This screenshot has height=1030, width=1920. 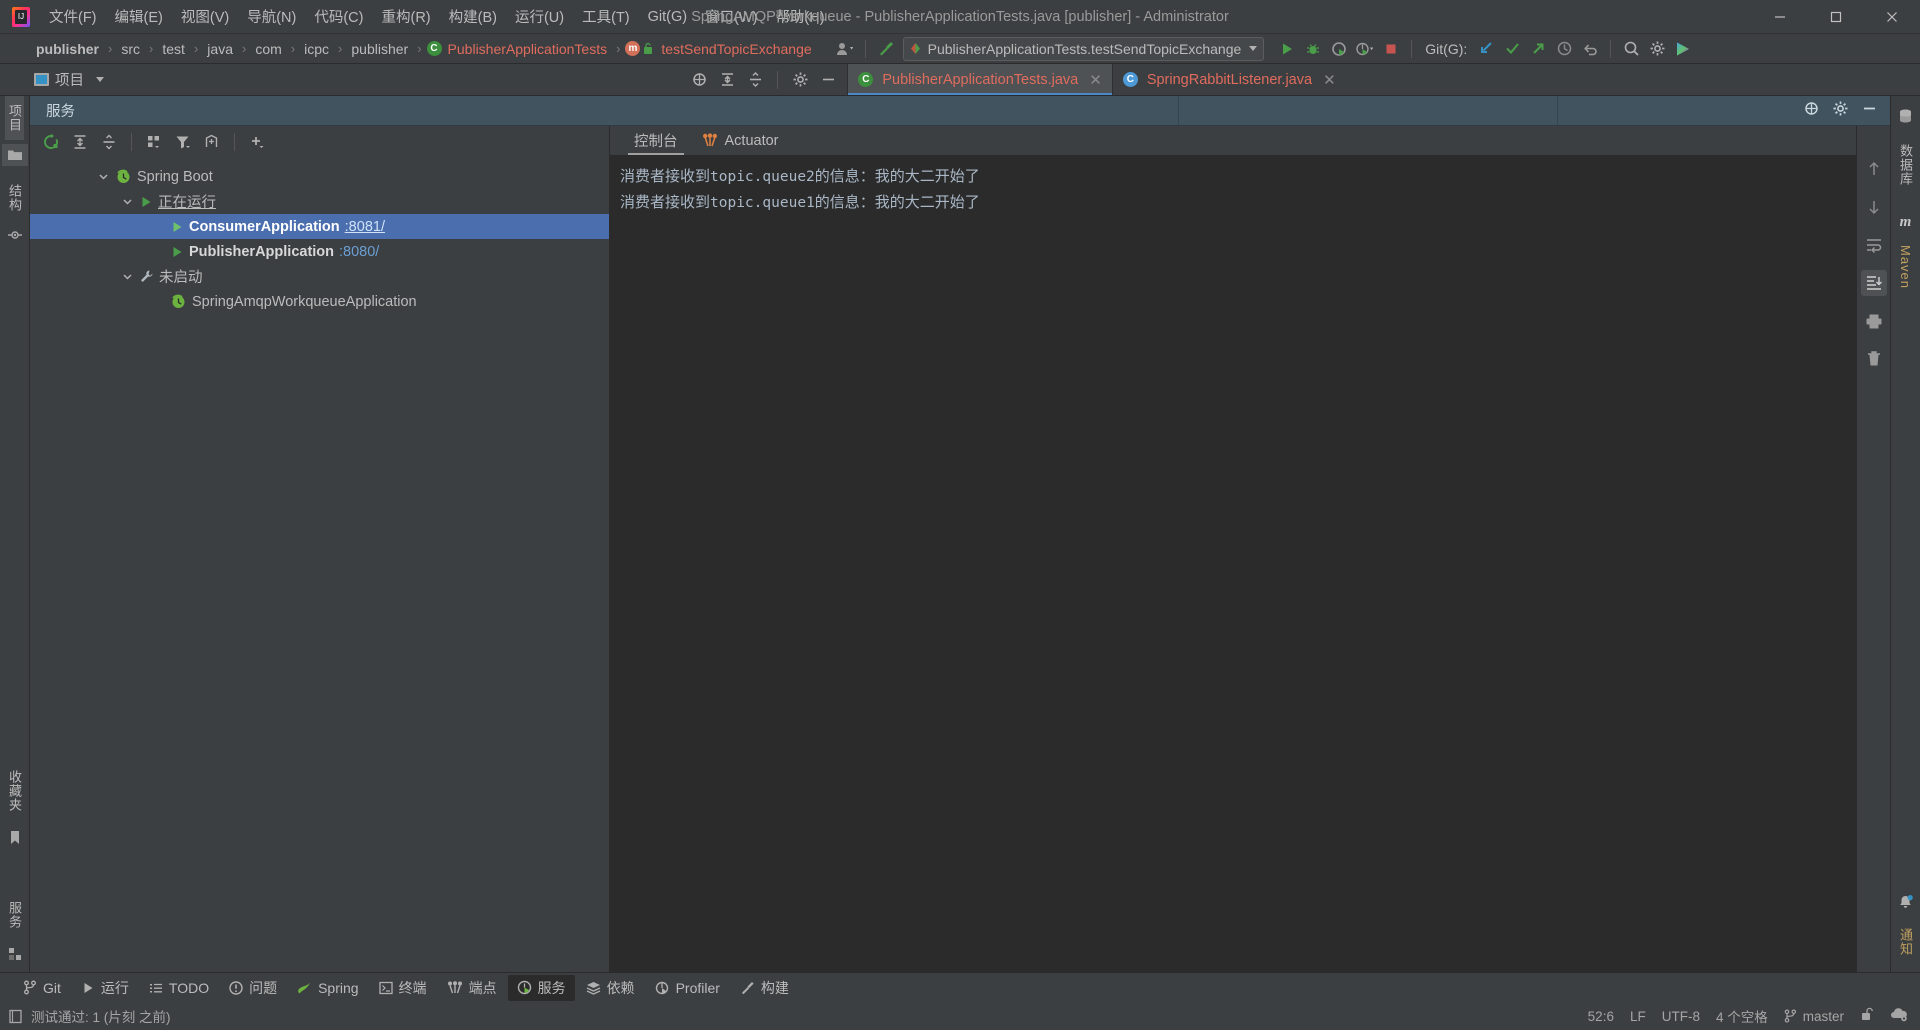 I want to click on menu-tools: 工具(T), so click(x=606, y=16).